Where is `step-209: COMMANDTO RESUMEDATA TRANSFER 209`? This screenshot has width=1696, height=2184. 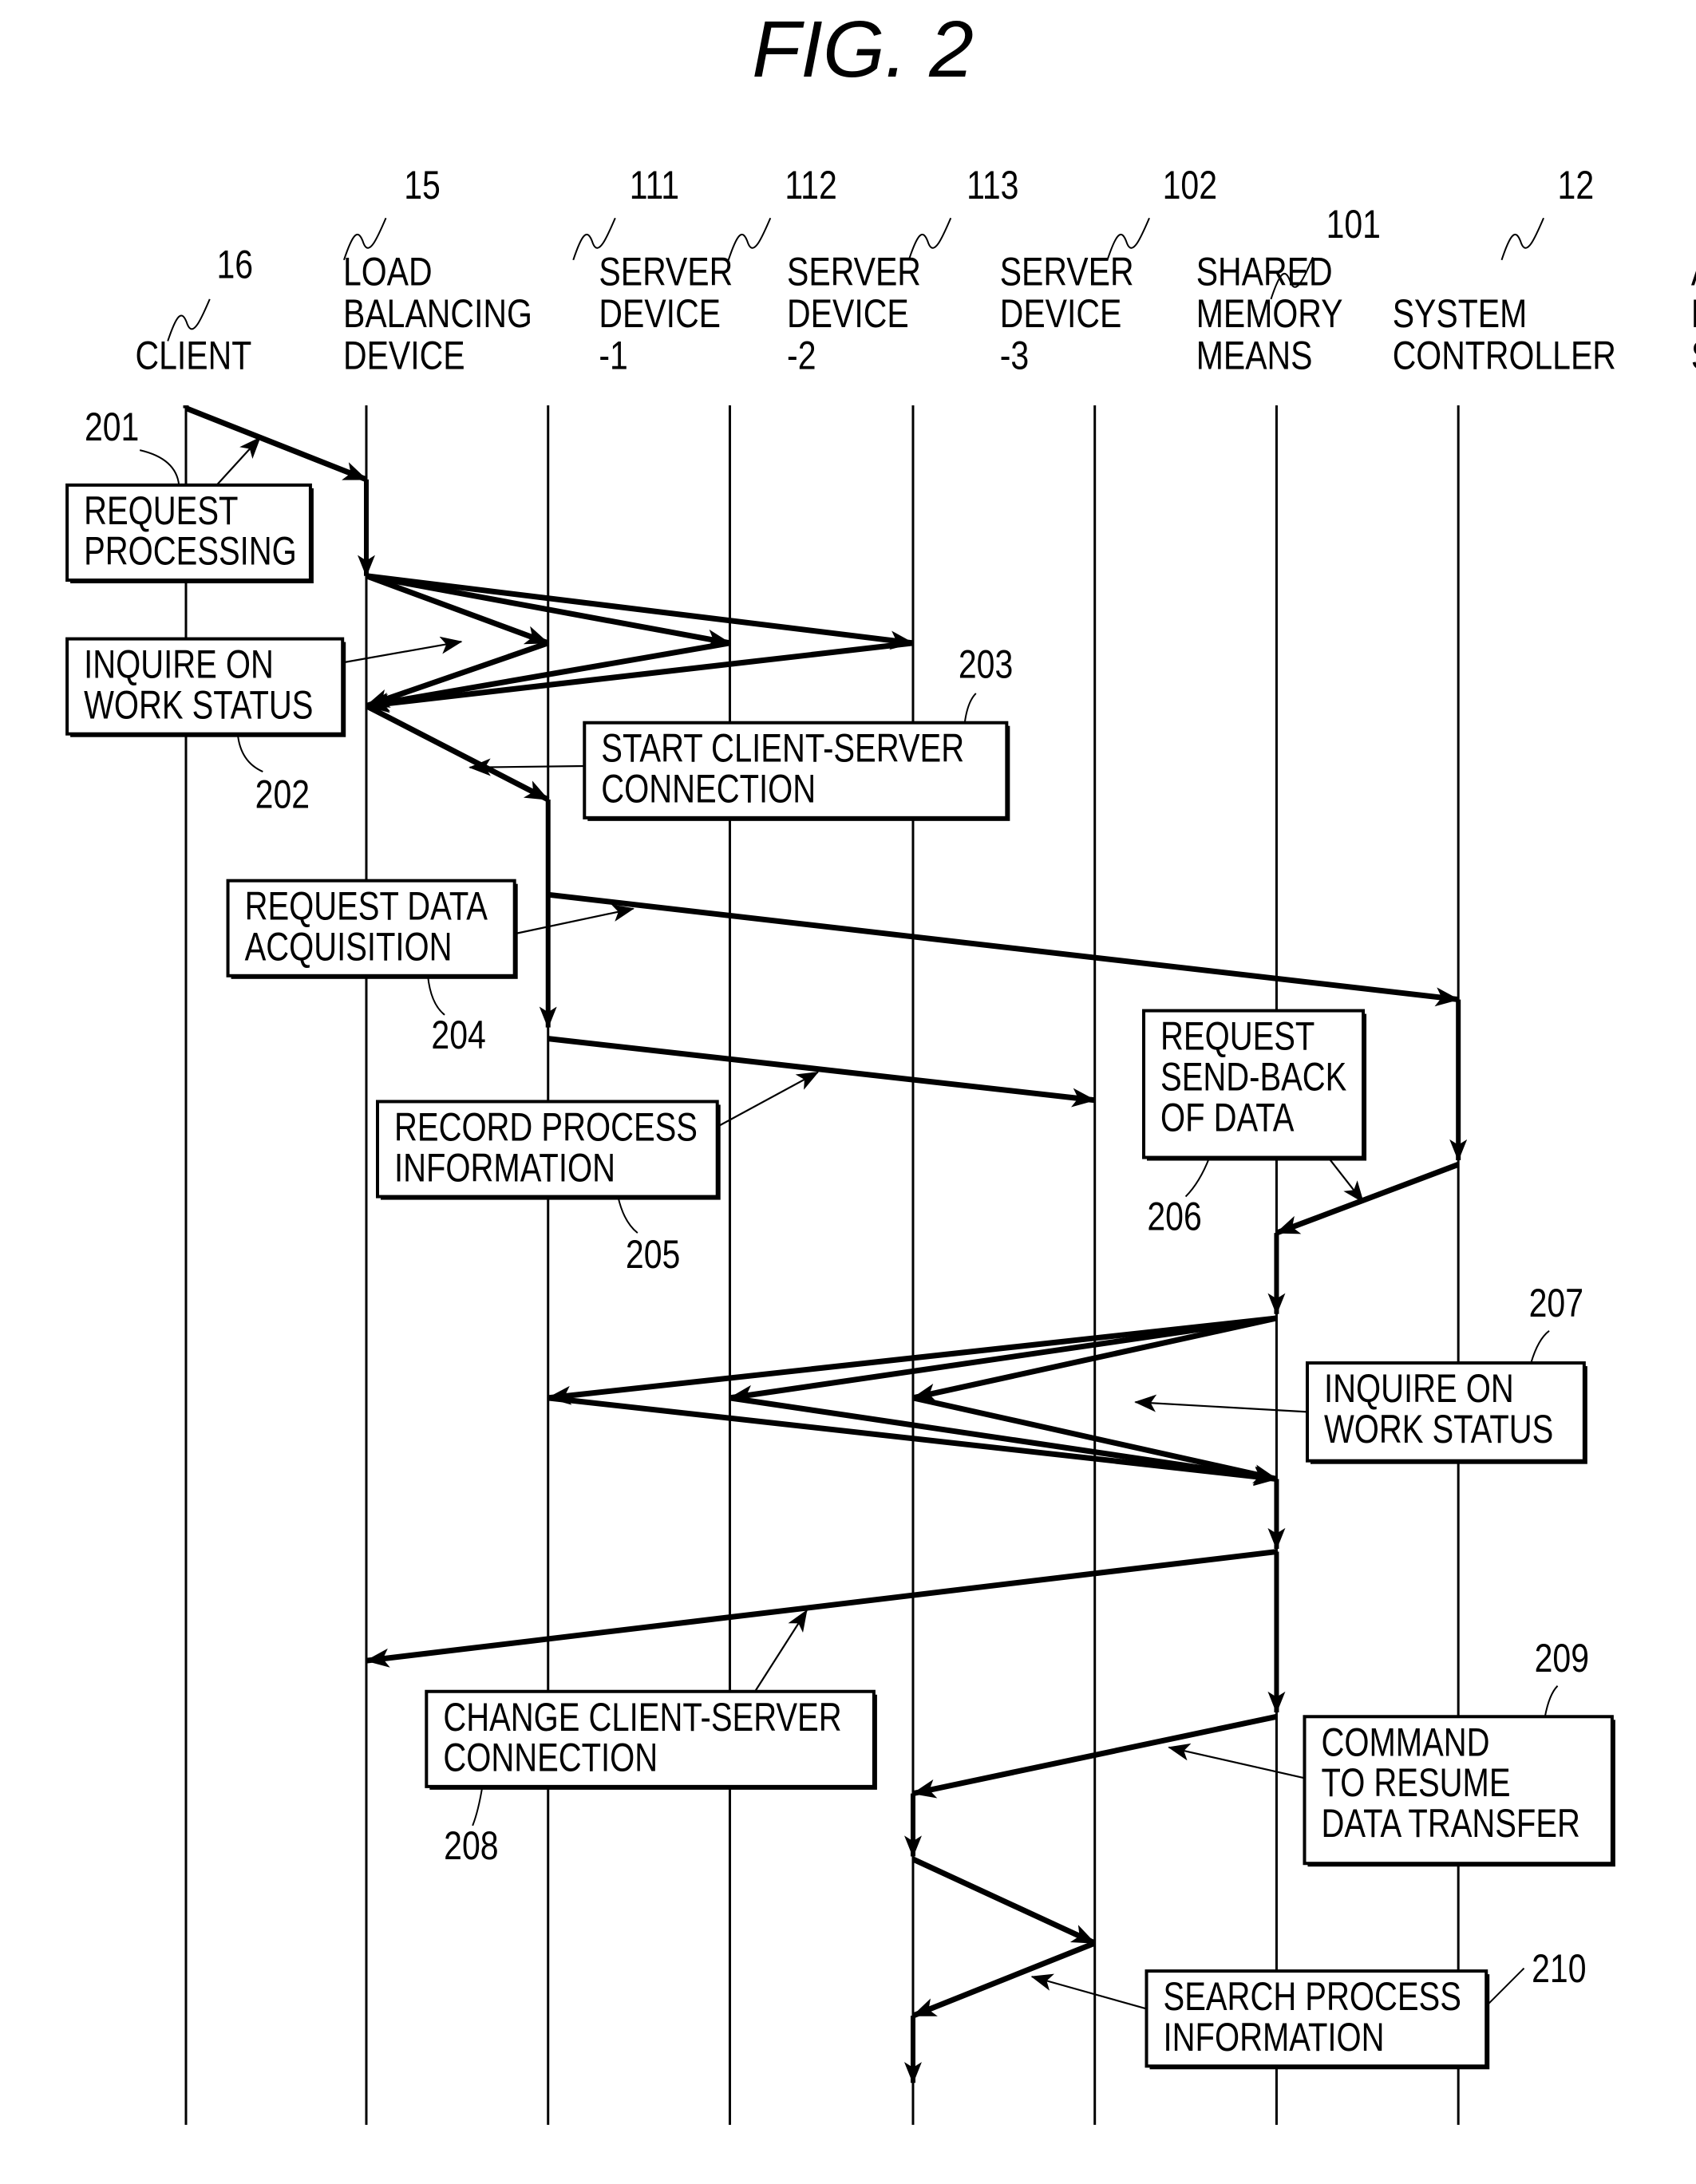
step-209: COMMANDTO RESUMEDATA TRANSFER 209 is located at coordinates (1459, 1751).